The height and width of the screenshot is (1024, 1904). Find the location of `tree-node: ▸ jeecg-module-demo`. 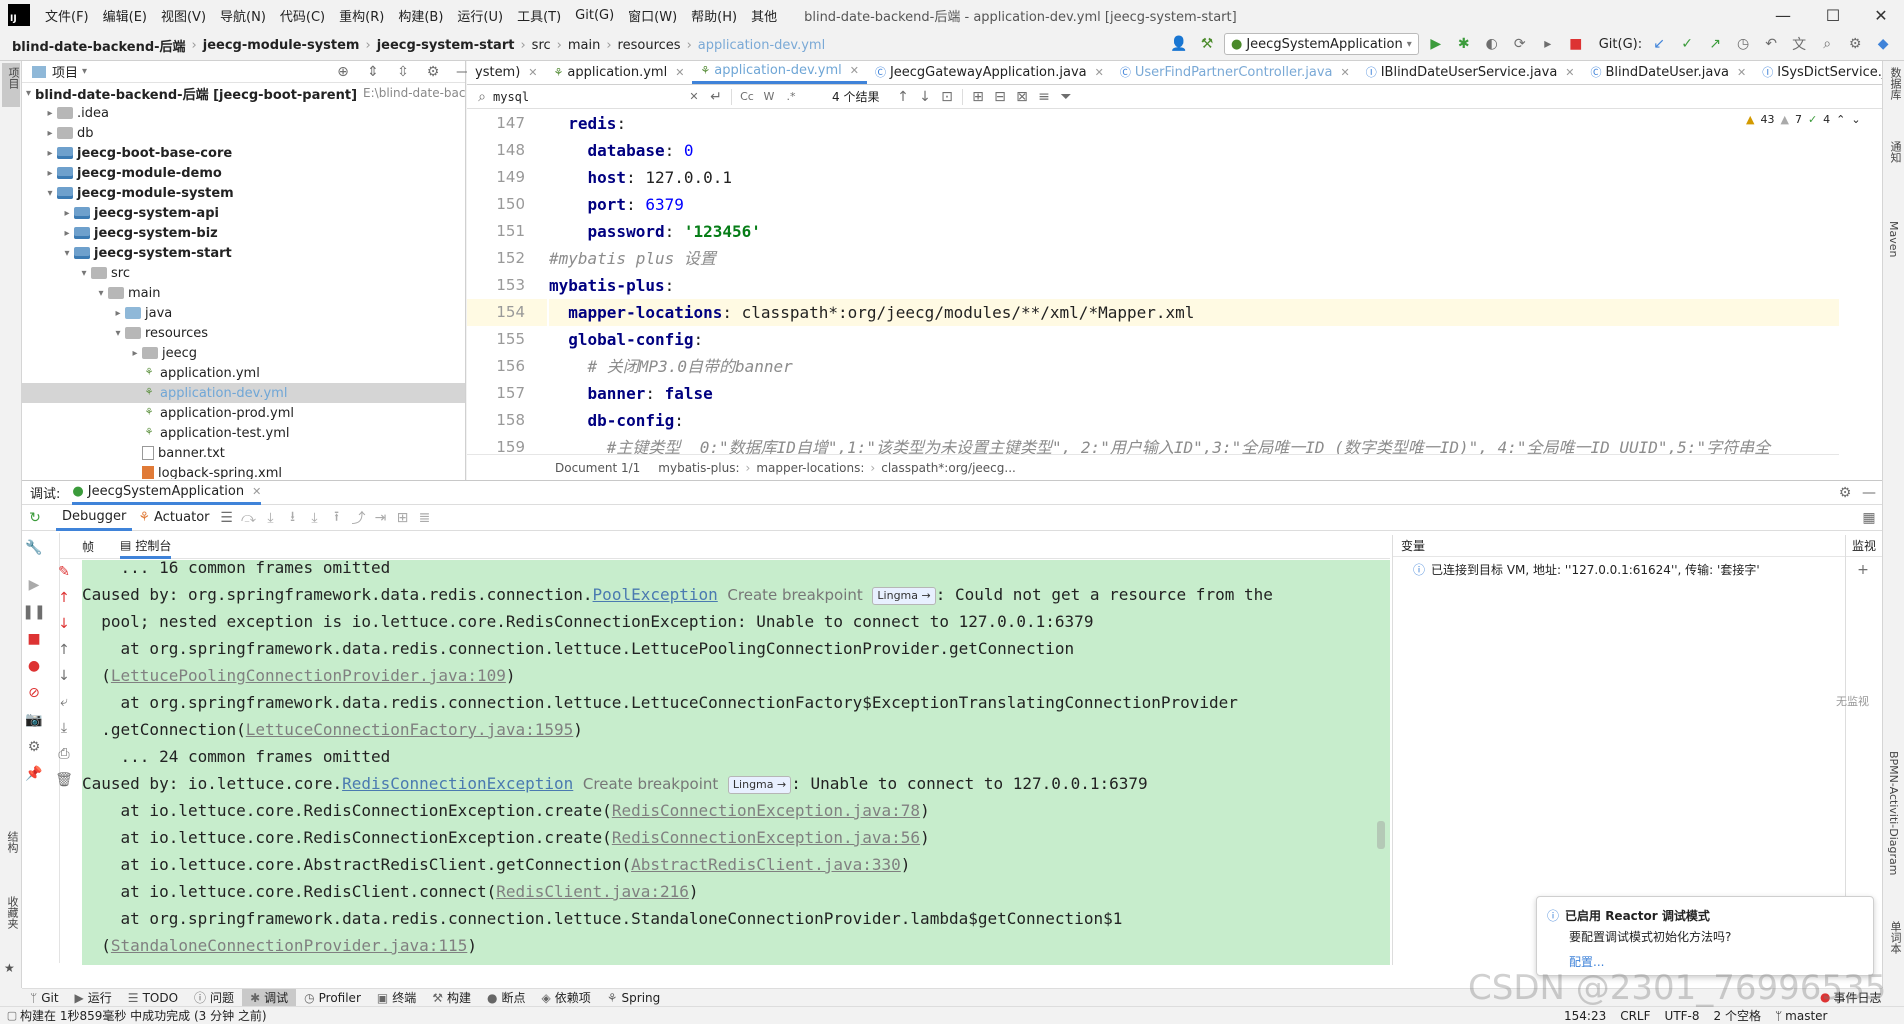

tree-node: ▸ jeecg-module-demo is located at coordinates (243, 173).